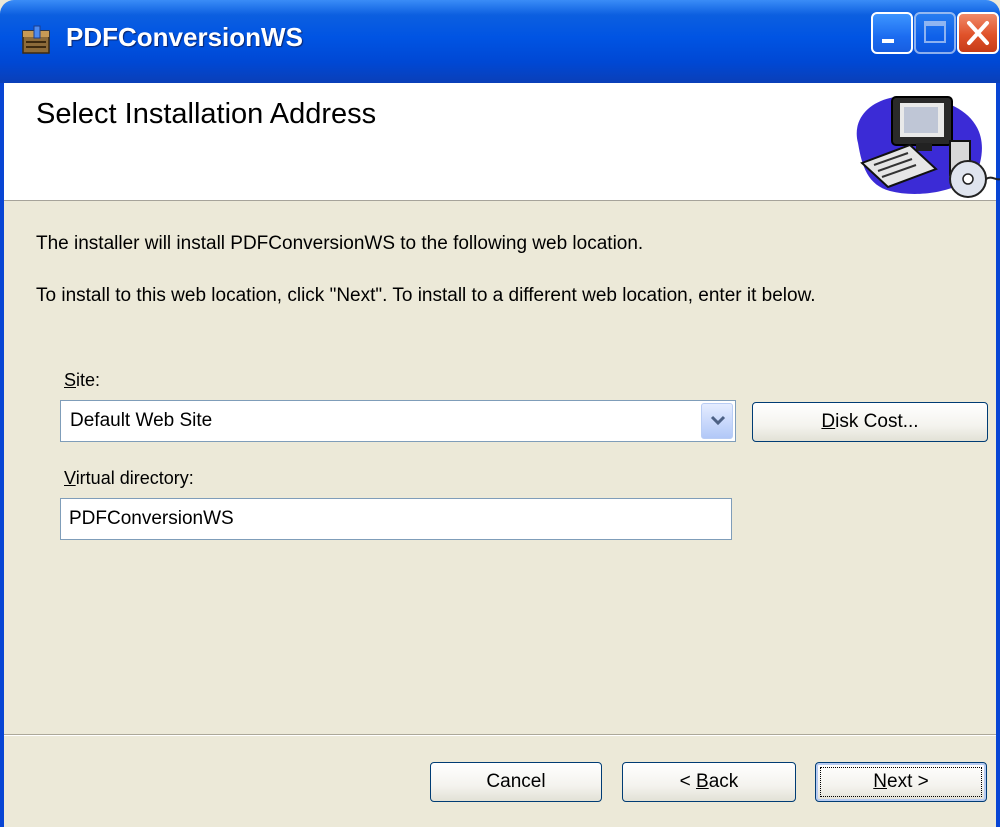  I want to click on computer-cd-icon, so click(928, 147).